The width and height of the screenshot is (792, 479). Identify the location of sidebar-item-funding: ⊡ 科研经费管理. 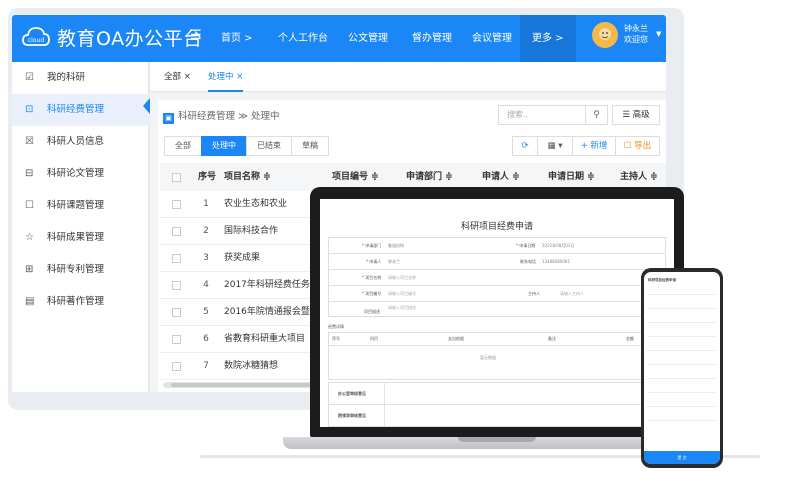
(80, 110).